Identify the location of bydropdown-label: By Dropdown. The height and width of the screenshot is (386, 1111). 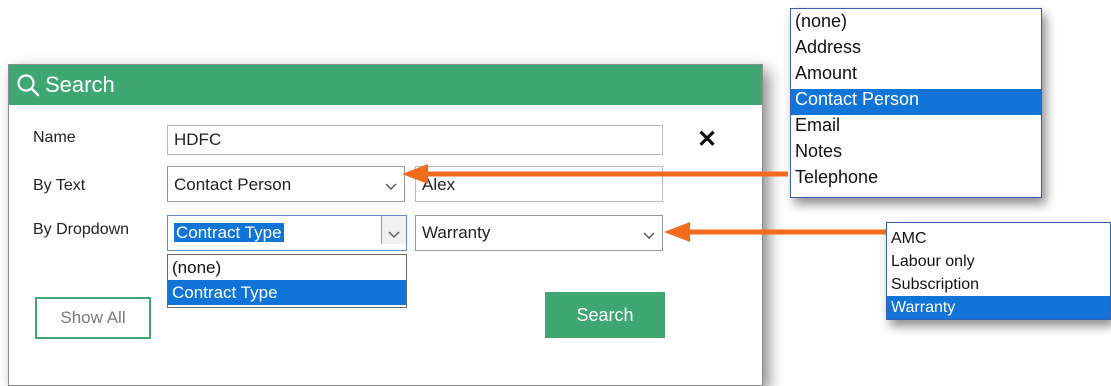
(81, 229).